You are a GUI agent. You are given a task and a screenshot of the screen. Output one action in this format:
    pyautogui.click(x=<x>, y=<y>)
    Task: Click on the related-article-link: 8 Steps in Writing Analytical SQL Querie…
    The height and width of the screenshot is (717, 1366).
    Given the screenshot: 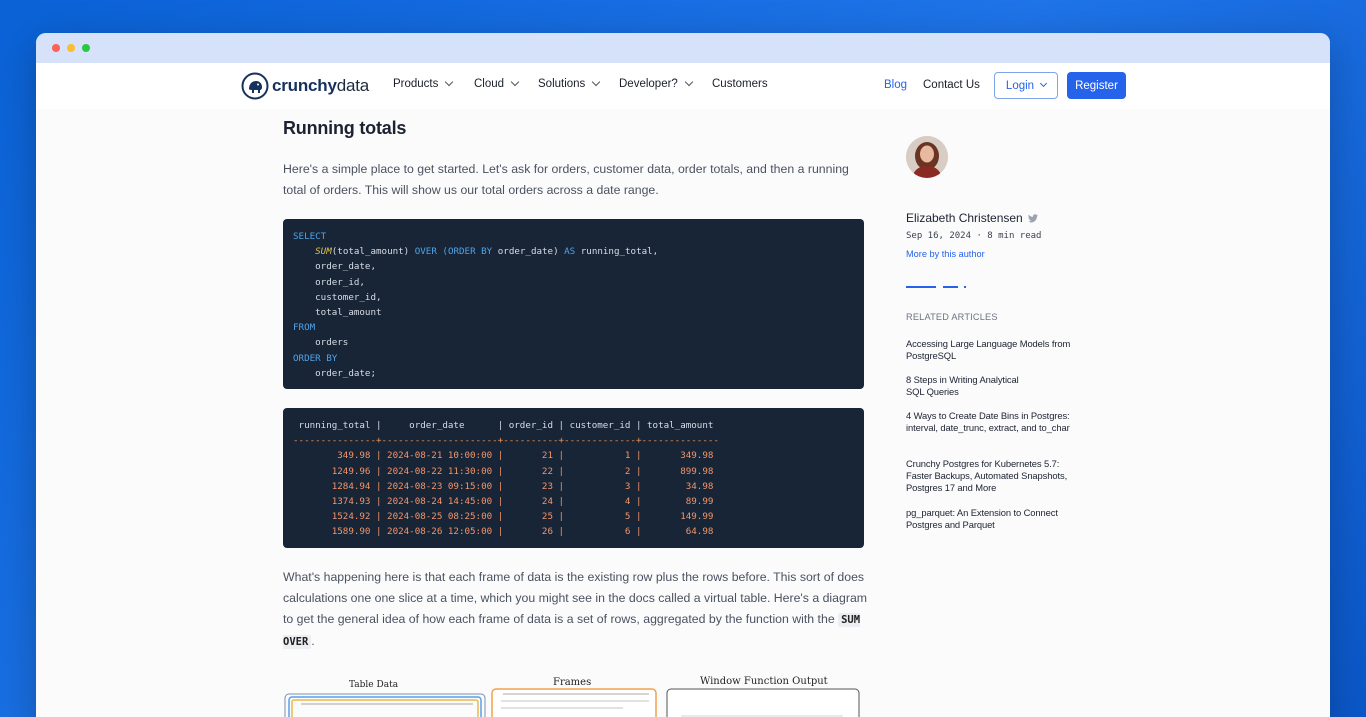 What is the action you would take?
    pyautogui.click(x=968, y=386)
    